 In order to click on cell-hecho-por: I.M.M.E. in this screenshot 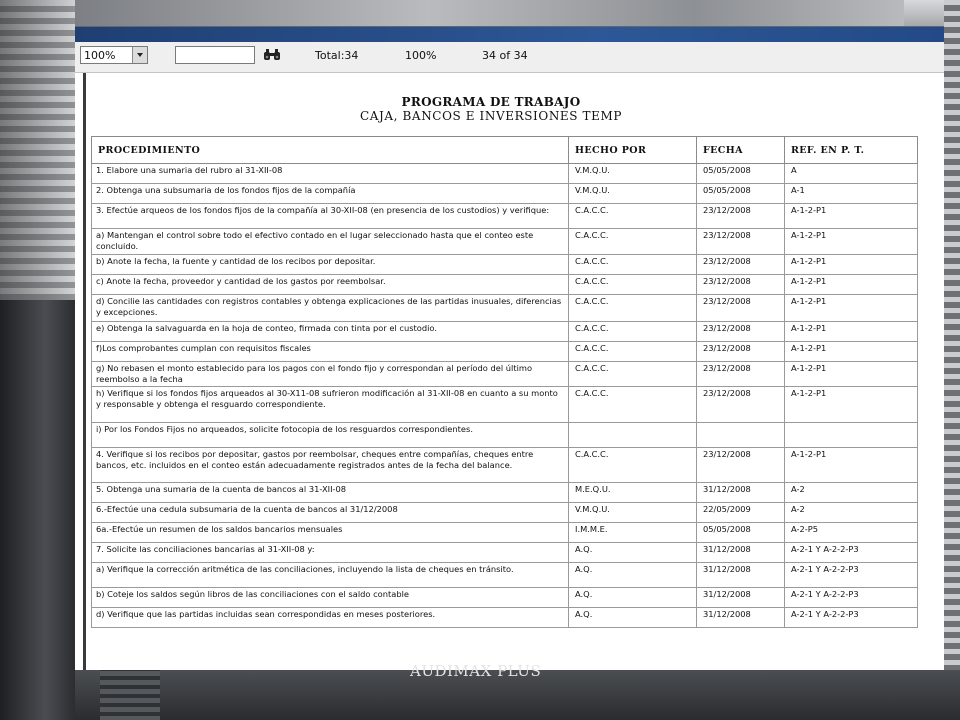, I will do `click(632, 532)`.